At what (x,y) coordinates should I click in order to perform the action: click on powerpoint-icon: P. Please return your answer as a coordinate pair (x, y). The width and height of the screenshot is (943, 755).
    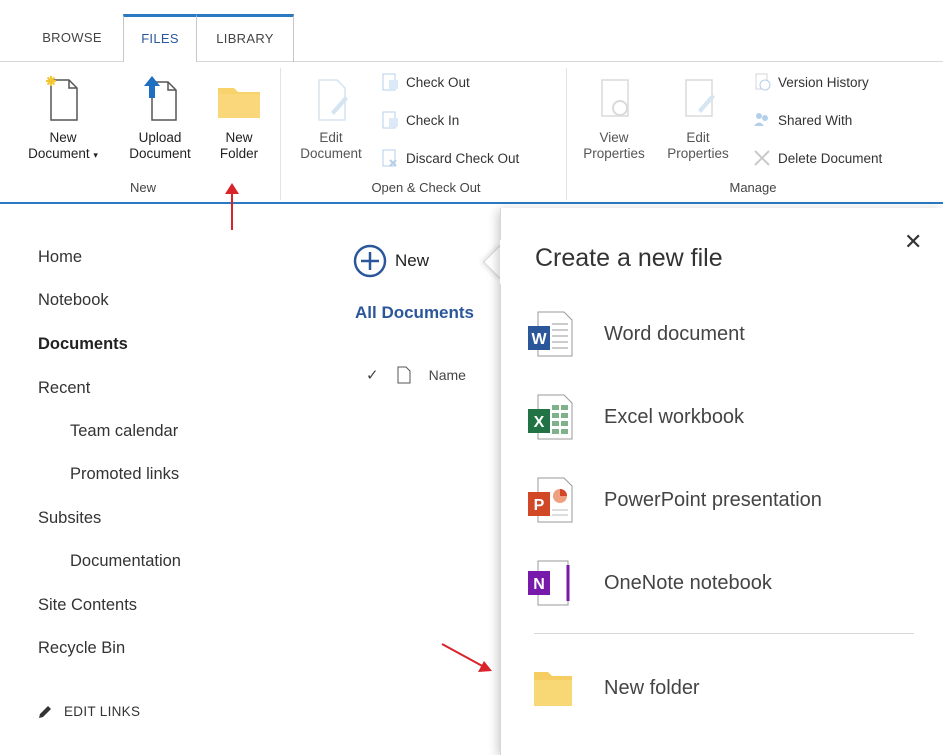
    Looking at the image, I should click on (550, 500).